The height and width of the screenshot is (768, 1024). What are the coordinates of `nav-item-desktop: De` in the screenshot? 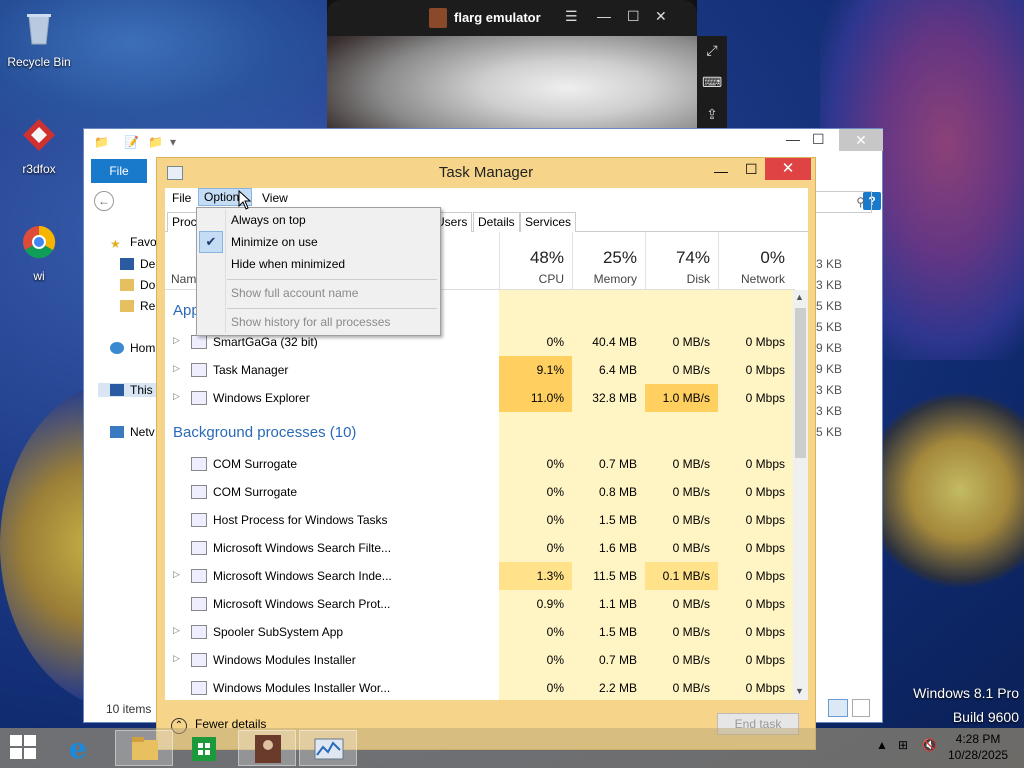 It's located at (137, 264).